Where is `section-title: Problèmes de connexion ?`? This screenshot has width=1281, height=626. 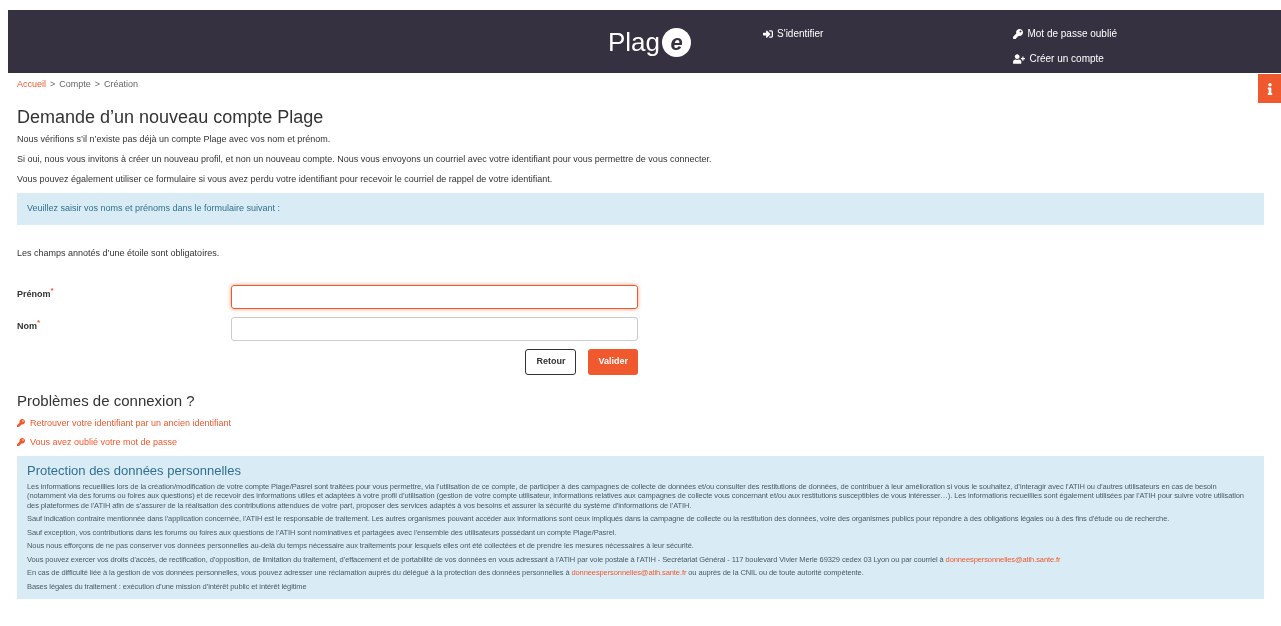 section-title: Problèmes de connexion ? is located at coordinates (106, 400).